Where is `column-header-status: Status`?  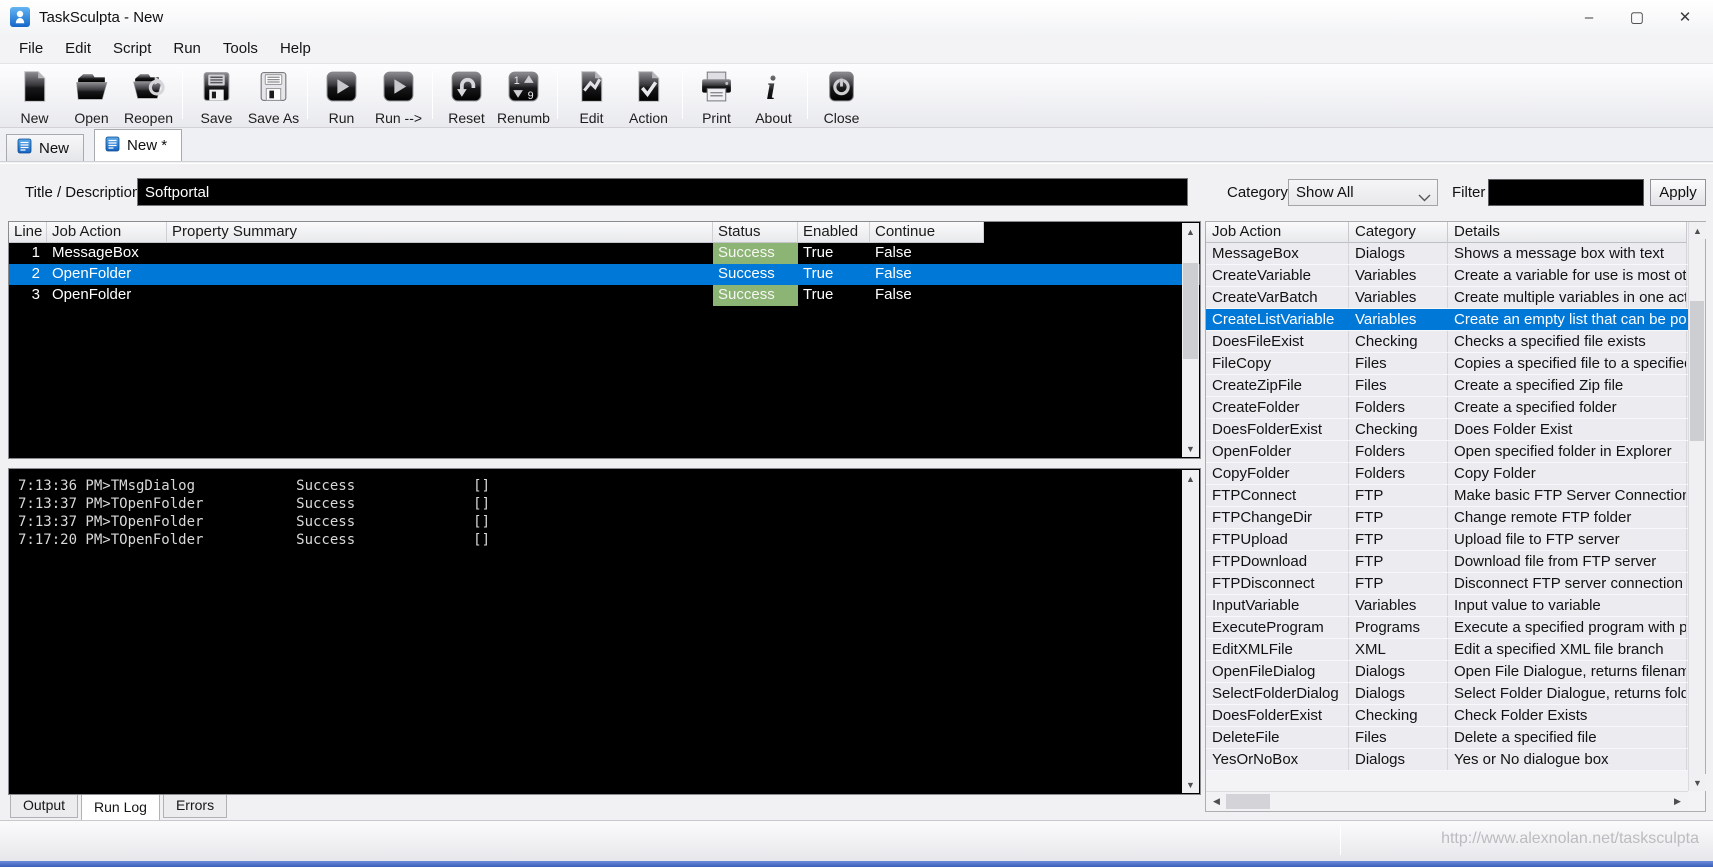 column-header-status: Status is located at coordinates (755, 232).